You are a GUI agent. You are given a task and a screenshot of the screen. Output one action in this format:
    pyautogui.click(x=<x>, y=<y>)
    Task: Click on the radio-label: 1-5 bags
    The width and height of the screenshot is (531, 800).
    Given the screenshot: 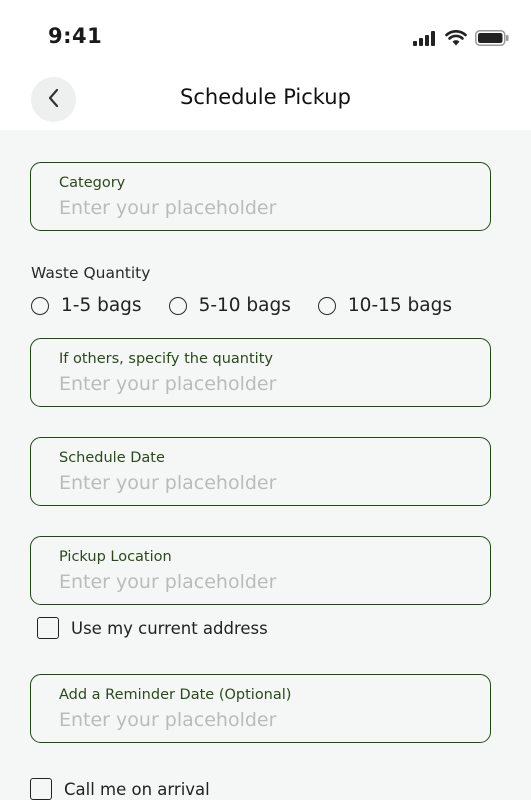 What is the action you would take?
    pyautogui.click(x=101, y=305)
    